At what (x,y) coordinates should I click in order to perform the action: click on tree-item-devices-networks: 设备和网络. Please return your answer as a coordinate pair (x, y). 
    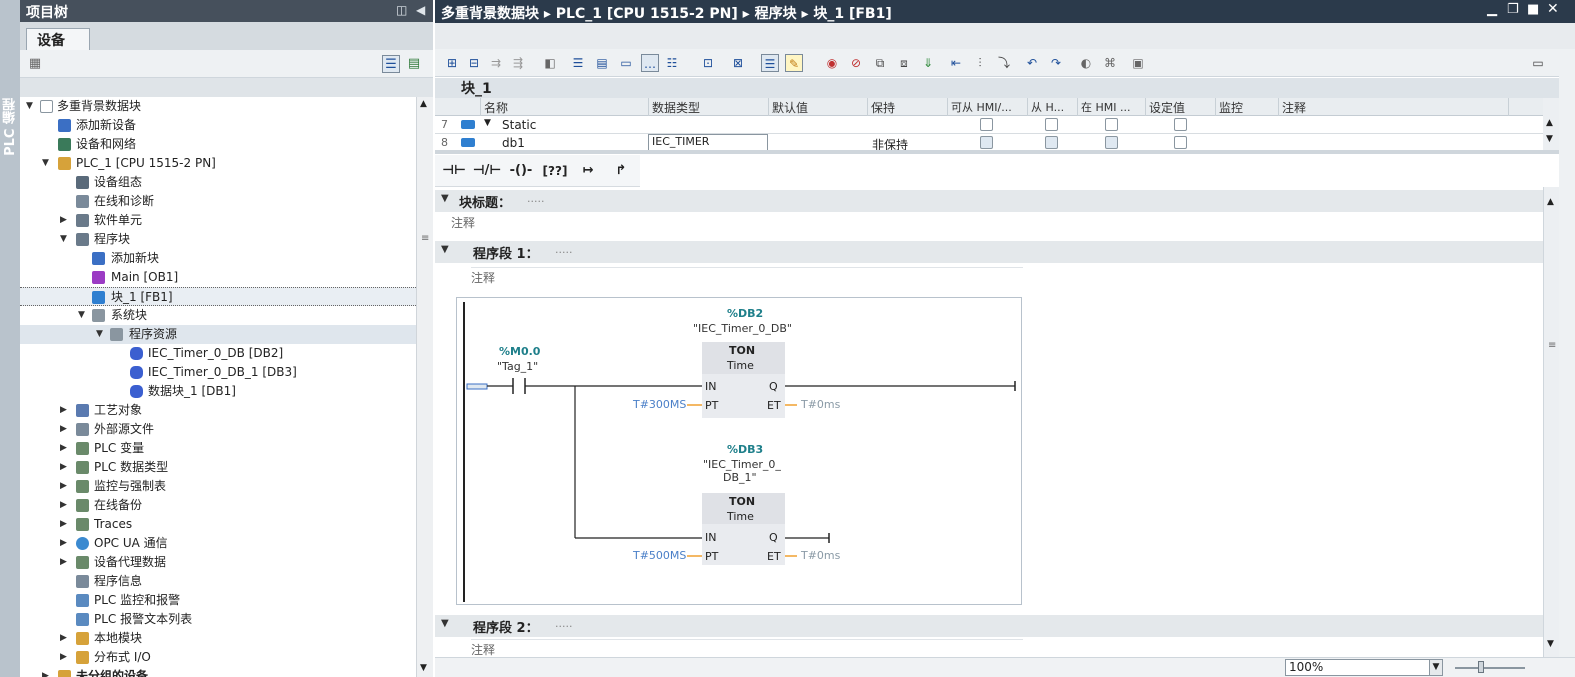
    Looking at the image, I should click on (218, 144).